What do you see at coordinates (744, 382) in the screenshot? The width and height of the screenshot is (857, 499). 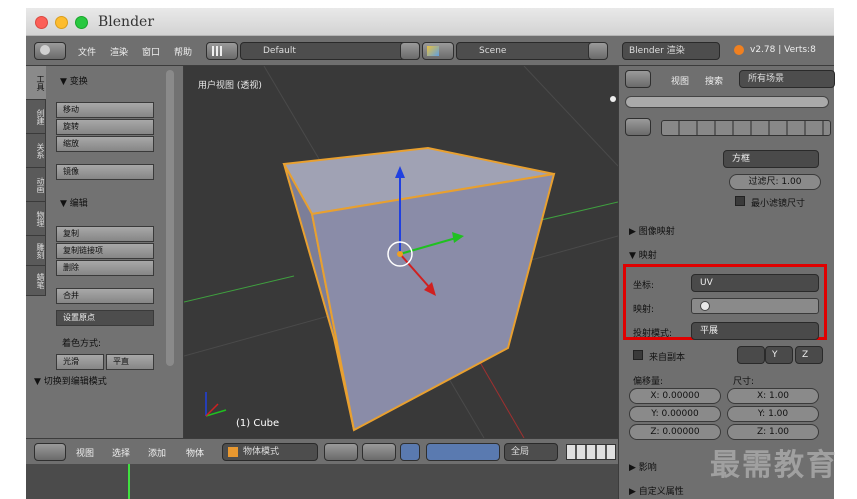 I see `size-label: 尺寸:` at bounding box center [744, 382].